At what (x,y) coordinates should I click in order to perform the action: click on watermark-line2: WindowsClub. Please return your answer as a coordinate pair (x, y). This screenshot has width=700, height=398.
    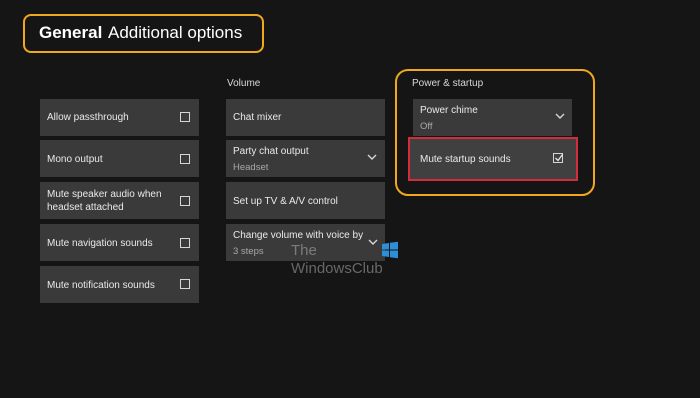
    Looking at the image, I should click on (337, 268).